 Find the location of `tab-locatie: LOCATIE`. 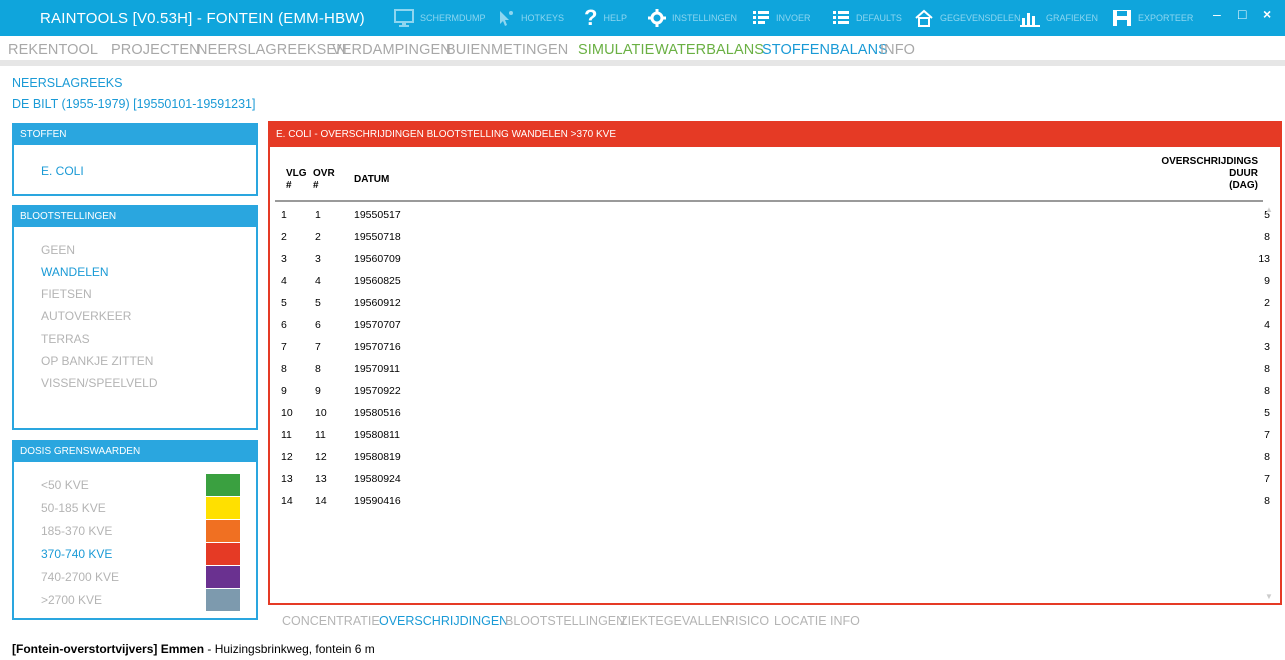

tab-locatie: LOCATIE is located at coordinates (800, 621).